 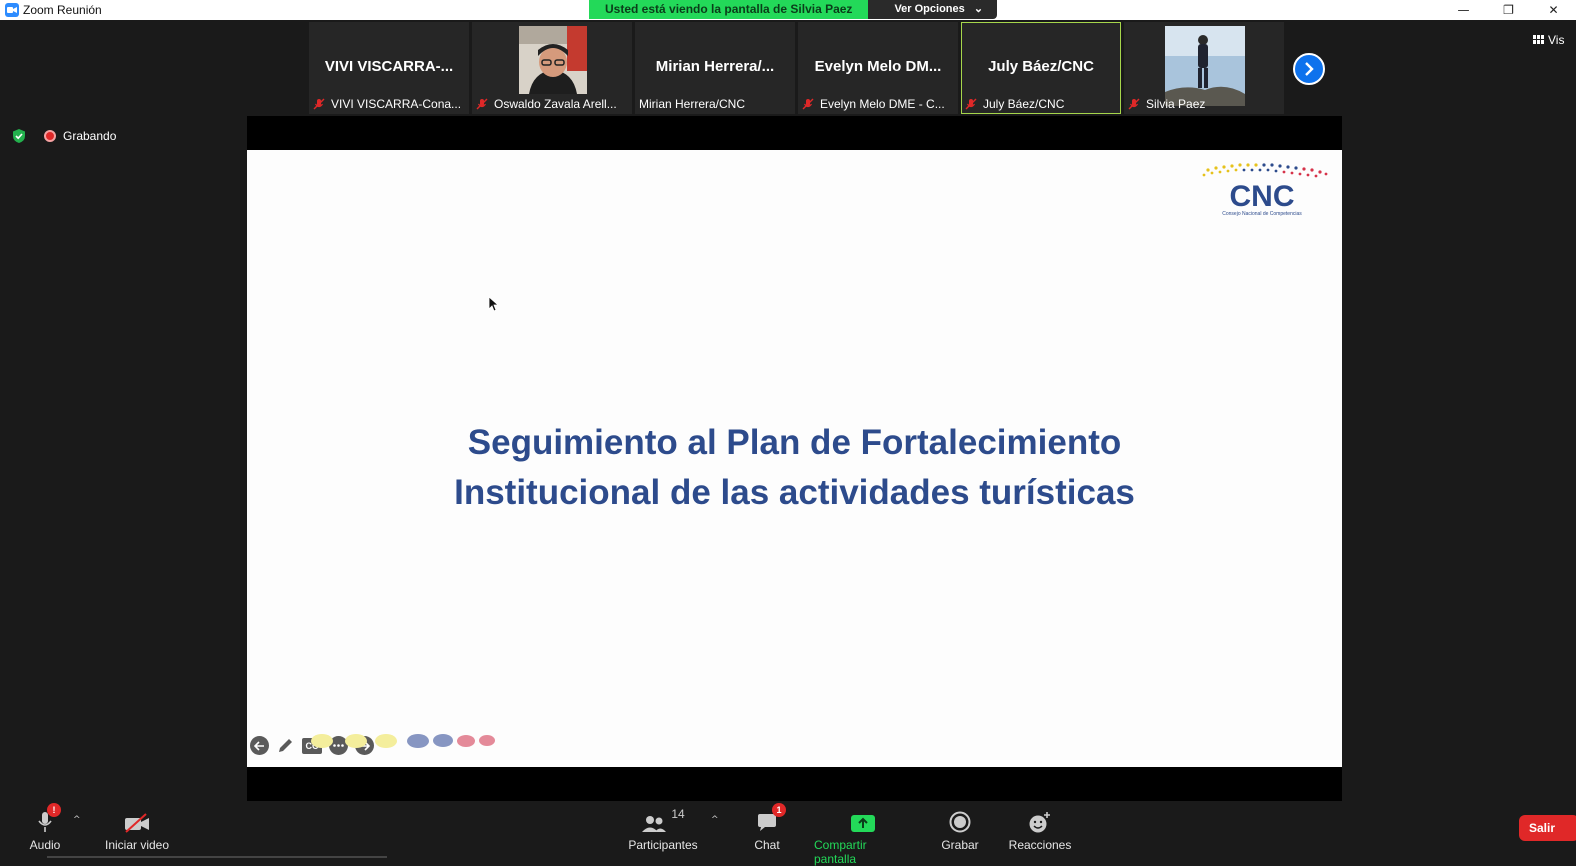 What do you see at coordinates (794, 442) in the screenshot?
I see `slide-title-line1: Seguimiento al Plan de Fortalecimiento` at bounding box center [794, 442].